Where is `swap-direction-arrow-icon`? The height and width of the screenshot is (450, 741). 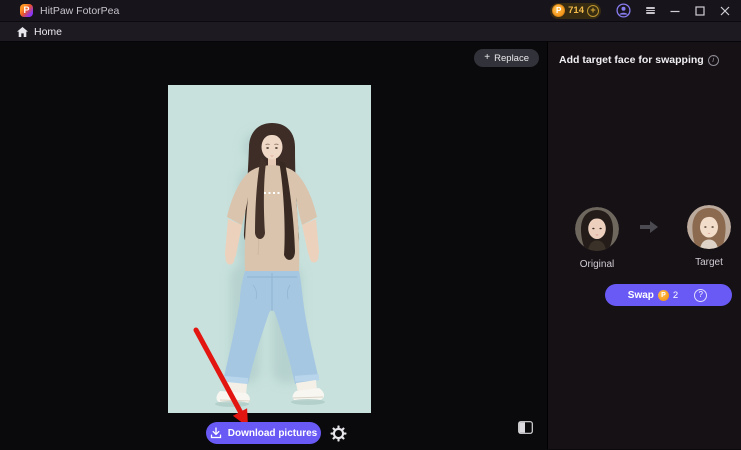 swap-direction-arrow-icon is located at coordinates (649, 227).